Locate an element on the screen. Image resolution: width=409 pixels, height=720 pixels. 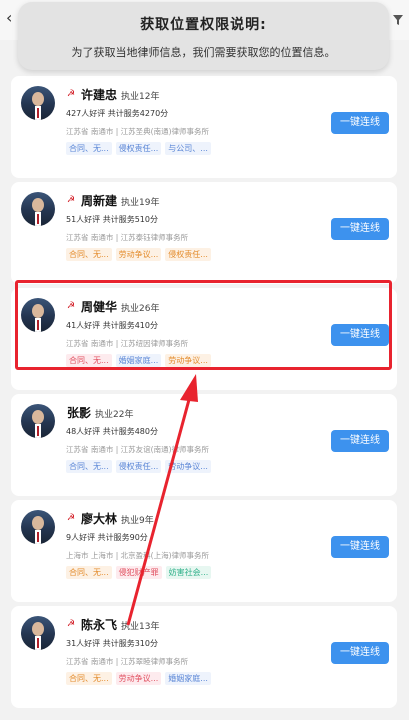
lawyer-name: 廖大林 is located at coordinates (99, 519).